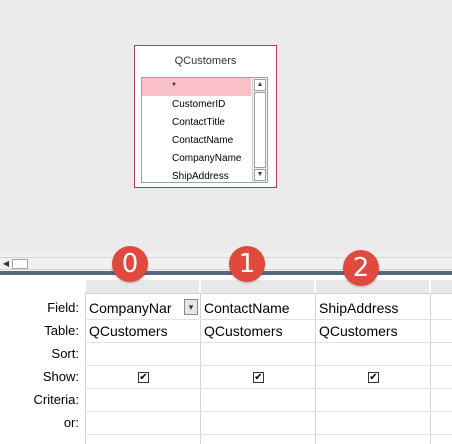 The height and width of the screenshot is (444, 452). I want to click on table-title: QCustomers, so click(205, 61).